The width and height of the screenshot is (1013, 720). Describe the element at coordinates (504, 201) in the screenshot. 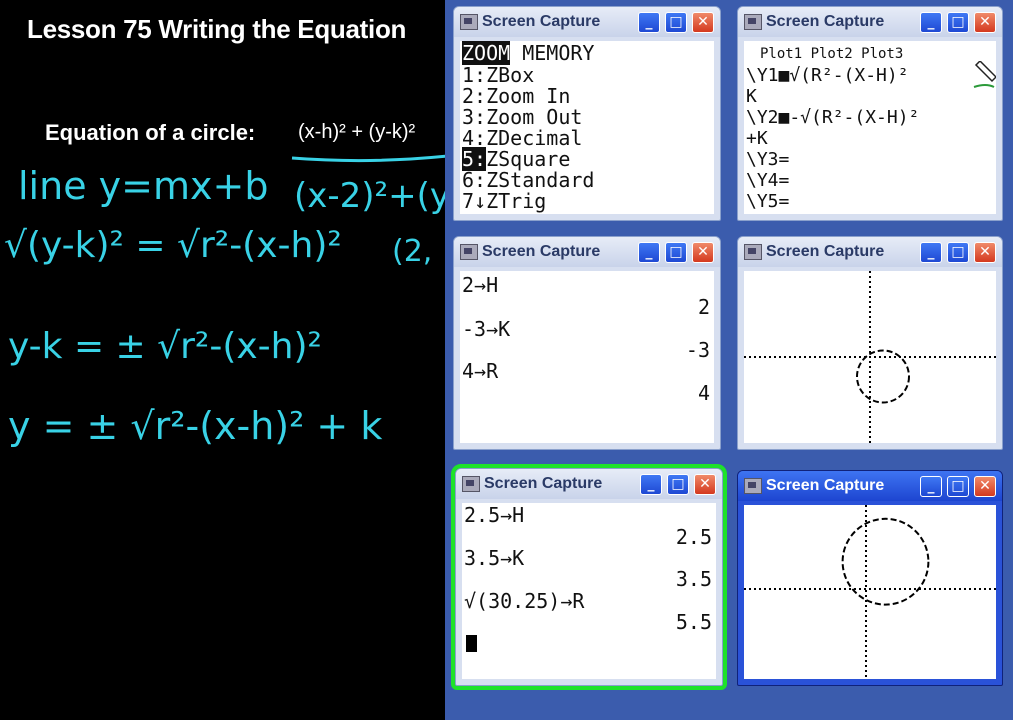

I see `lcd-line: 7↓ZTrig` at that location.